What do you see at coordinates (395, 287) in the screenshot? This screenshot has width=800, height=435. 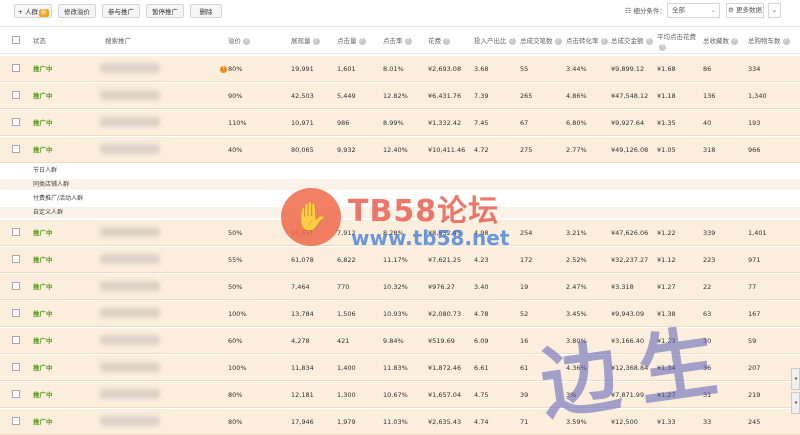 I see `ctr-value: 10.32%` at bounding box center [395, 287].